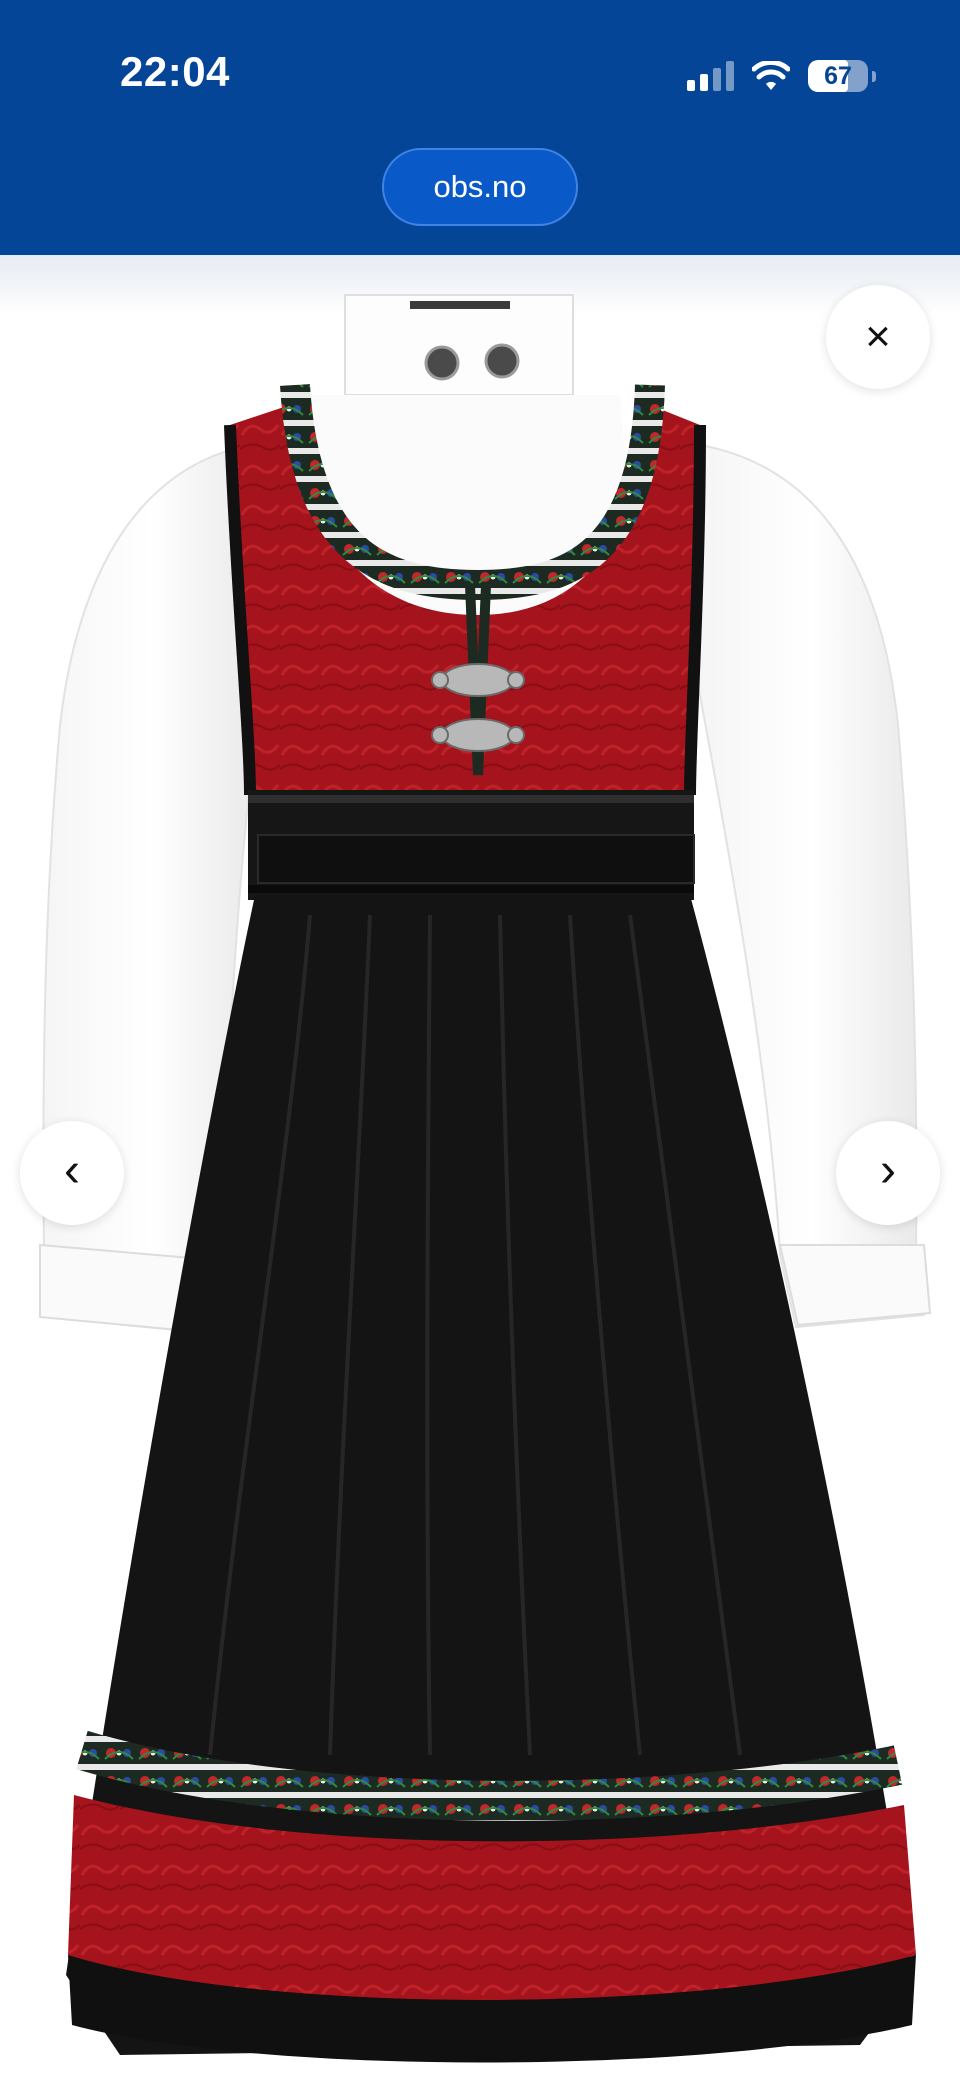 This screenshot has height=2087, width=960. I want to click on cellular-signal-icon, so click(710, 76).